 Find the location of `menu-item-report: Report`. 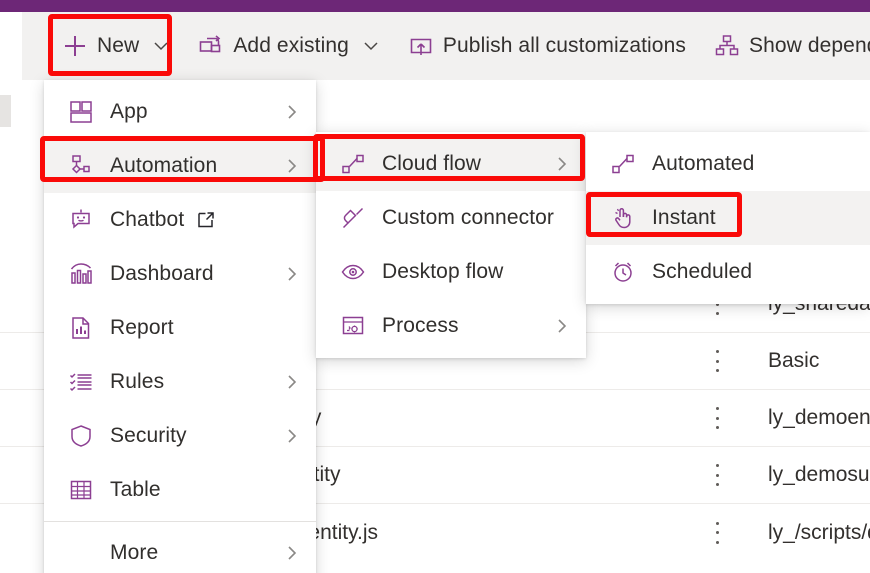

menu-item-report: Report is located at coordinates (180, 328).